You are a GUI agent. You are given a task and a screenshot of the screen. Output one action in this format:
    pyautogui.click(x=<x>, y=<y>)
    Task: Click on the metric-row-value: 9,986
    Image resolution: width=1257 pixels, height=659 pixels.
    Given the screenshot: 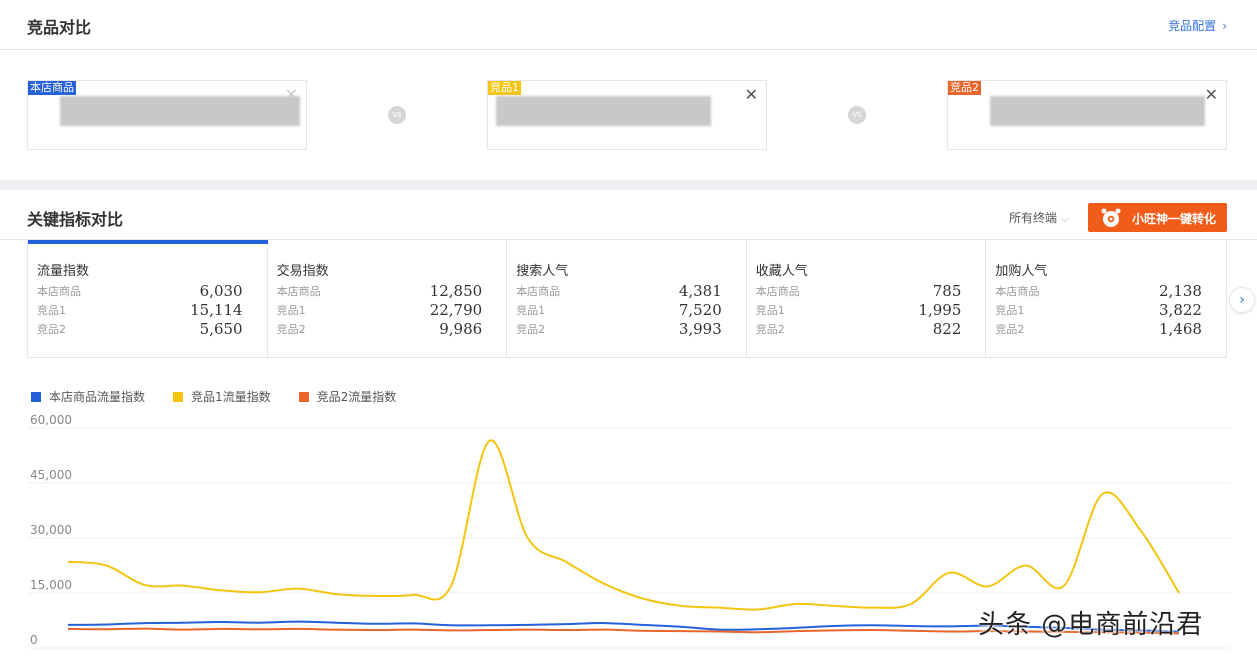 What is the action you would take?
    pyautogui.click(x=461, y=328)
    